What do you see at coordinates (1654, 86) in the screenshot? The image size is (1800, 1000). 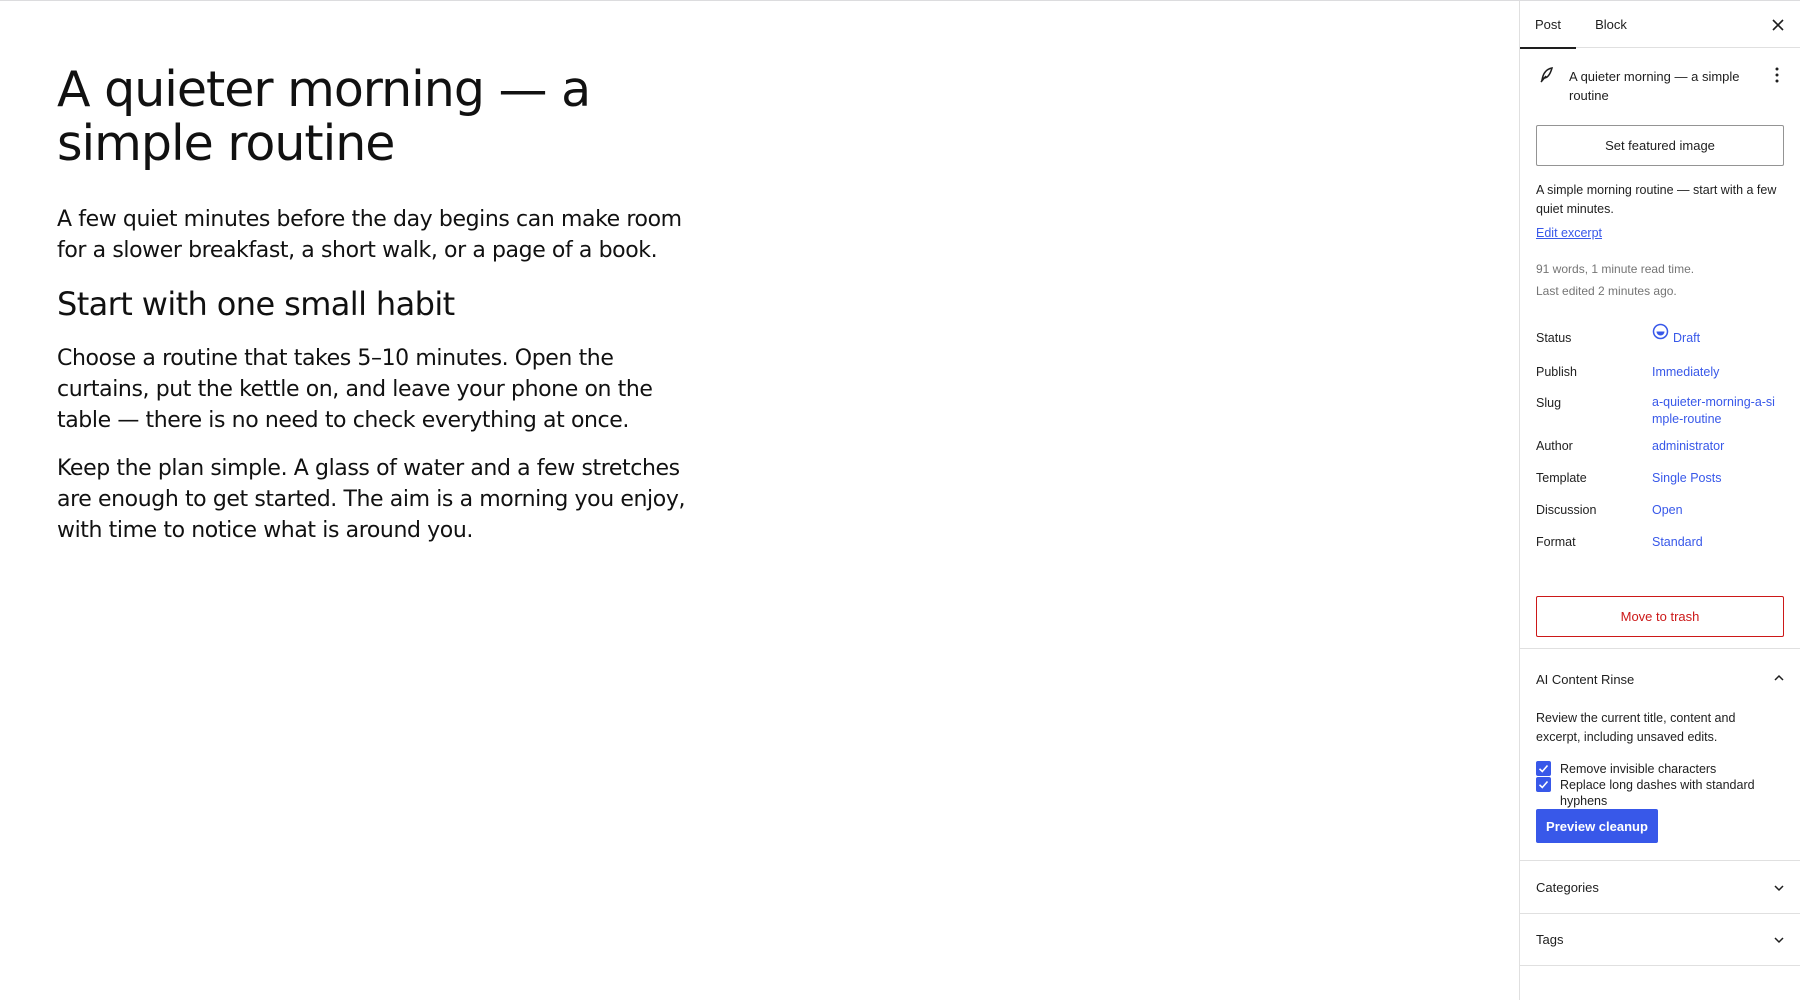 I see `post-card-title: A quieter morning — a simple routine` at bounding box center [1654, 86].